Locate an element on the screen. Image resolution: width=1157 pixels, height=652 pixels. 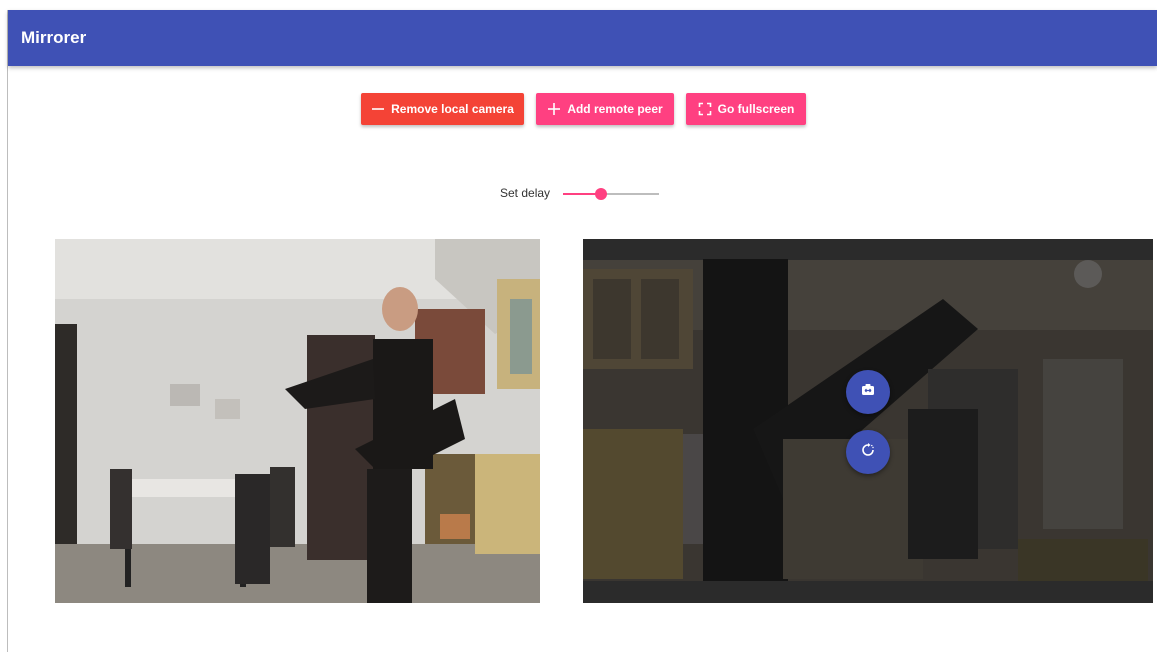
app-bar: Mirrorer is located at coordinates (582, 38).